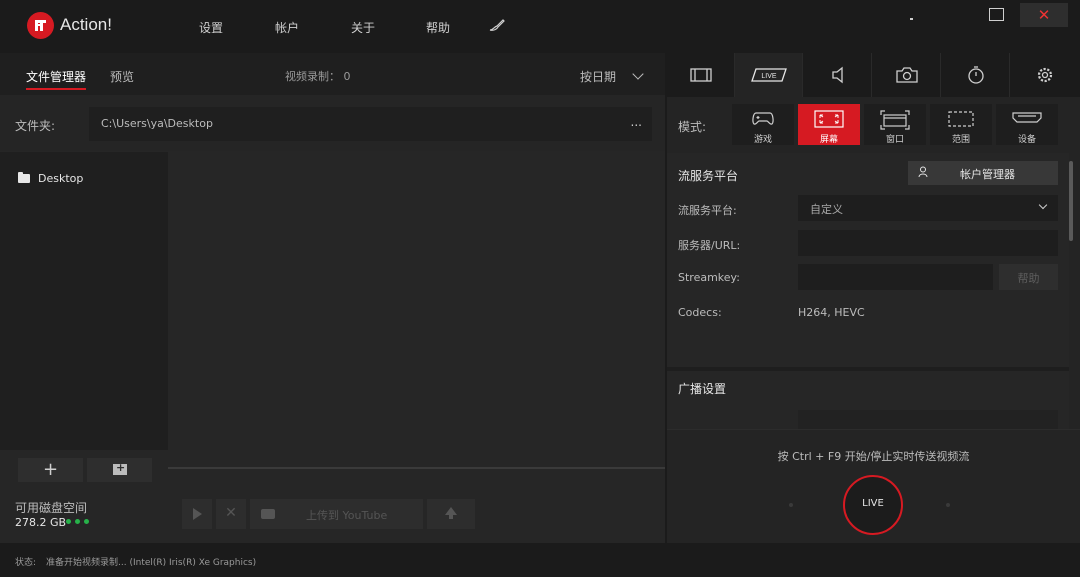 The image size is (1080, 577). I want to click on upload-button, so click(451, 514).